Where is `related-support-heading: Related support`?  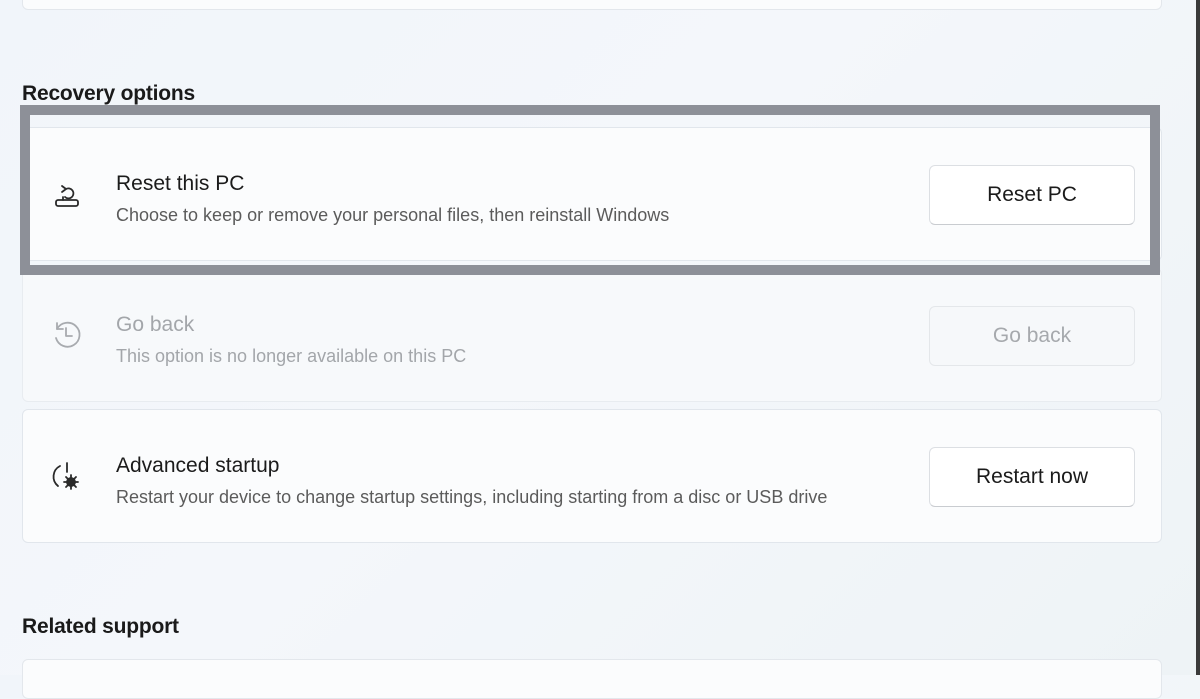 related-support-heading: Related support is located at coordinates (100, 626).